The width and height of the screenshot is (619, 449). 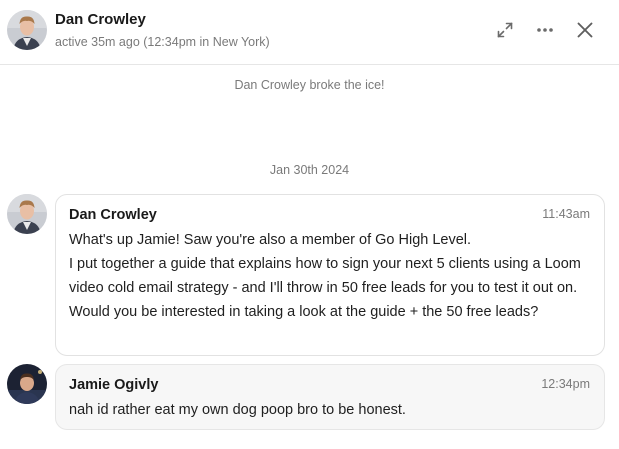 I want to click on more-options-icon, so click(x=545, y=30).